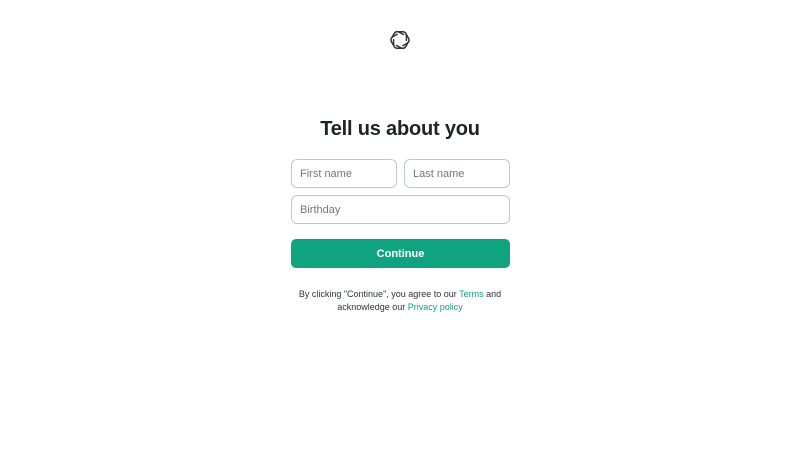  What do you see at coordinates (344, 173) in the screenshot?
I see `first-name-field` at bounding box center [344, 173].